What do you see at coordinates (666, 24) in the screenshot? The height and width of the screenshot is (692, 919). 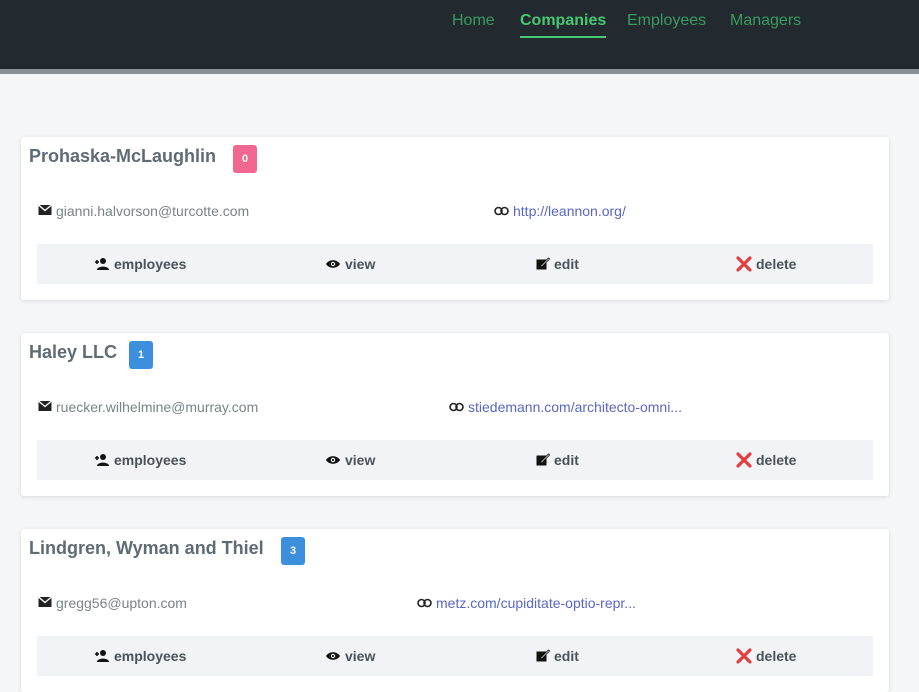 I see `nav-employees: Employees` at bounding box center [666, 24].